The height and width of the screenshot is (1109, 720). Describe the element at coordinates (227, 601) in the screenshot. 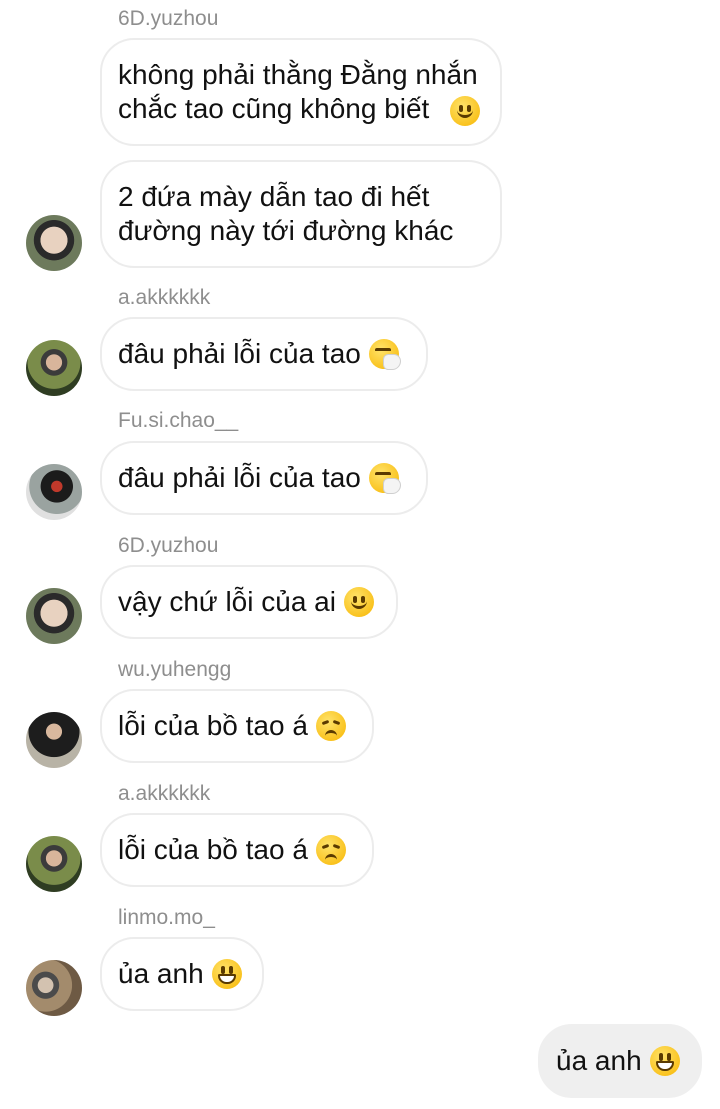

I see `message-text: vậy chứ lỗi của ai` at that location.